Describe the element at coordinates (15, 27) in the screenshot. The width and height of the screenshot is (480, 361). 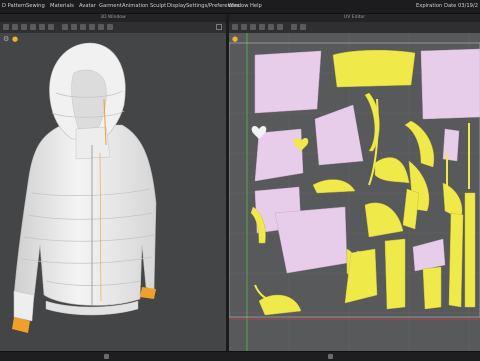
I see `move-tool-icon` at that location.